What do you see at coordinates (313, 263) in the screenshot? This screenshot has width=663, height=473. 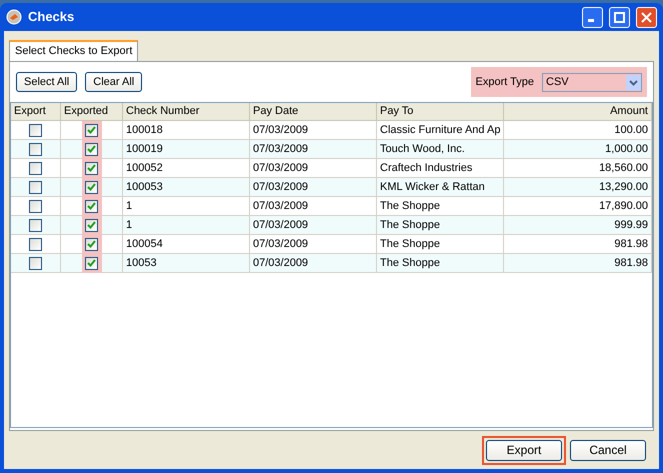 I see `table-cell: 07/03/2009` at bounding box center [313, 263].